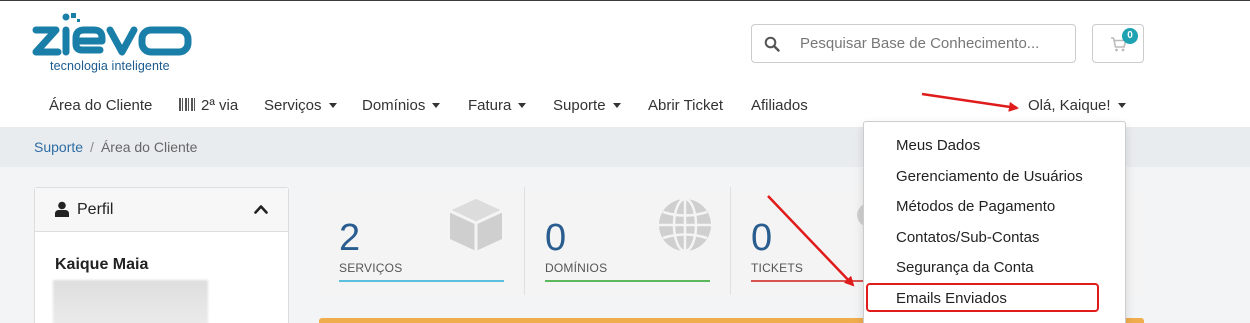 This screenshot has width=1250, height=323. I want to click on globe-icon, so click(685, 225).